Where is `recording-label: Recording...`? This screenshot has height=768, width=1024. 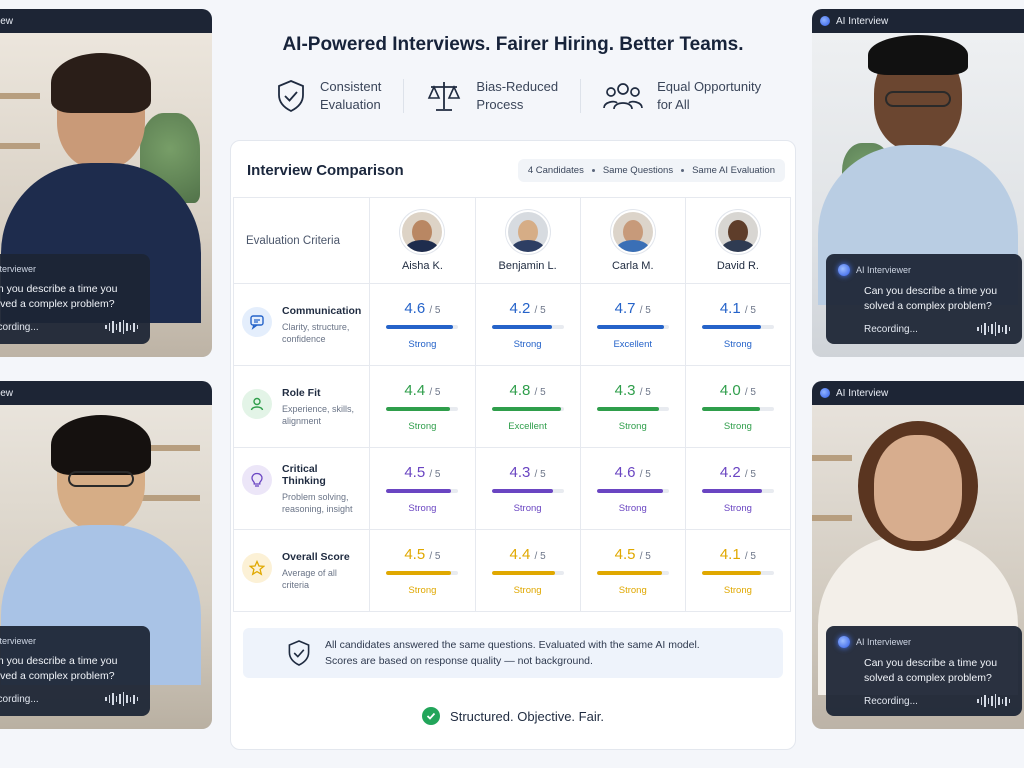
recording-label: Recording... is located at coordinates (891, 329).